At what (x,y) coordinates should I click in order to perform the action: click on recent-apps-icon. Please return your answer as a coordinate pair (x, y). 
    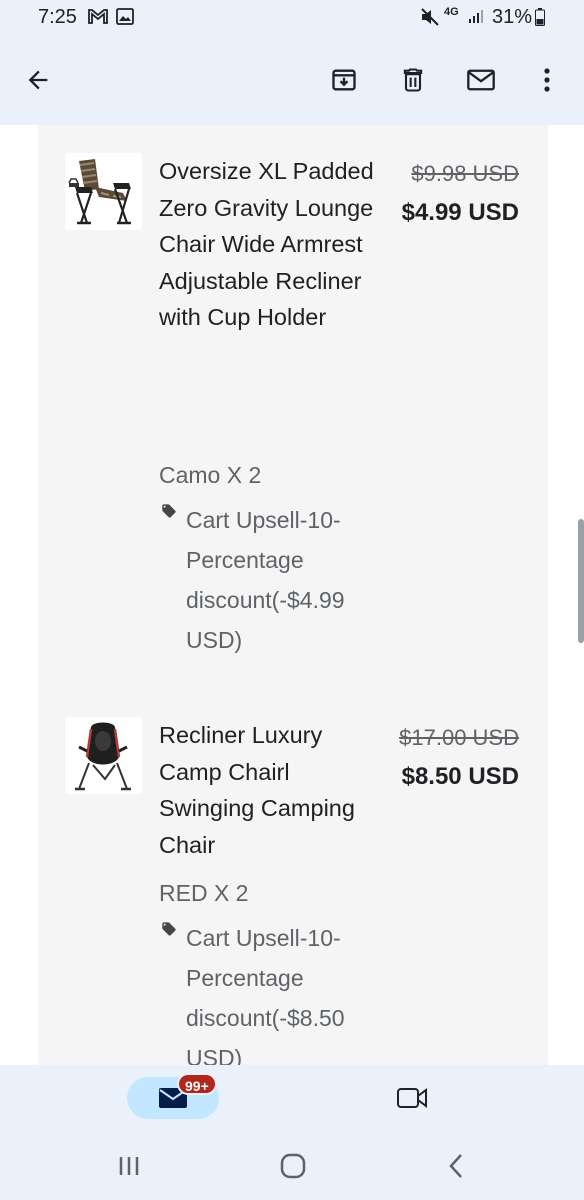
    Looking at the image, I should click on (129, 1166).